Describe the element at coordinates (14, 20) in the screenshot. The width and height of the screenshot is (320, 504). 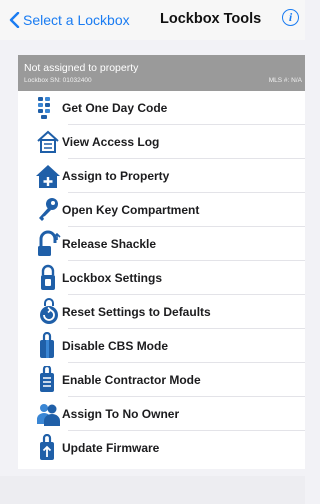
I see `chevron-left-icon` at that location.